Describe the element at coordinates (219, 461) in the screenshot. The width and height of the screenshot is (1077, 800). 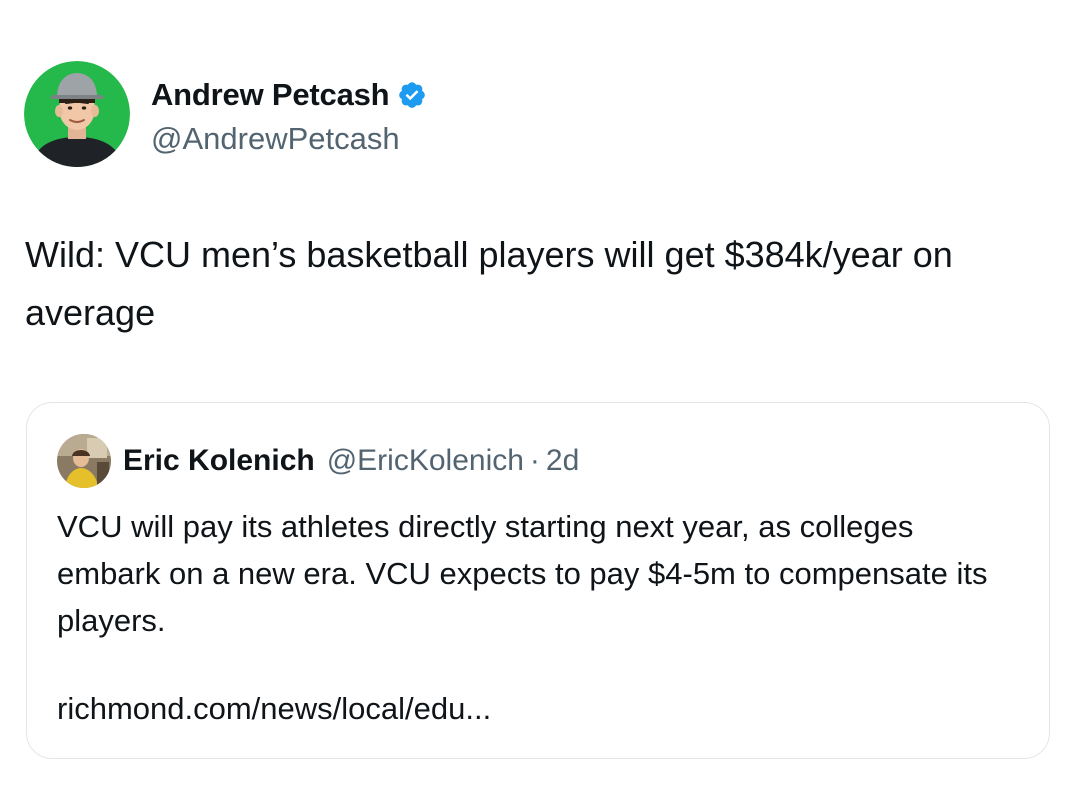
I see `quoted-author-name: Eric Kolenich` at that location.